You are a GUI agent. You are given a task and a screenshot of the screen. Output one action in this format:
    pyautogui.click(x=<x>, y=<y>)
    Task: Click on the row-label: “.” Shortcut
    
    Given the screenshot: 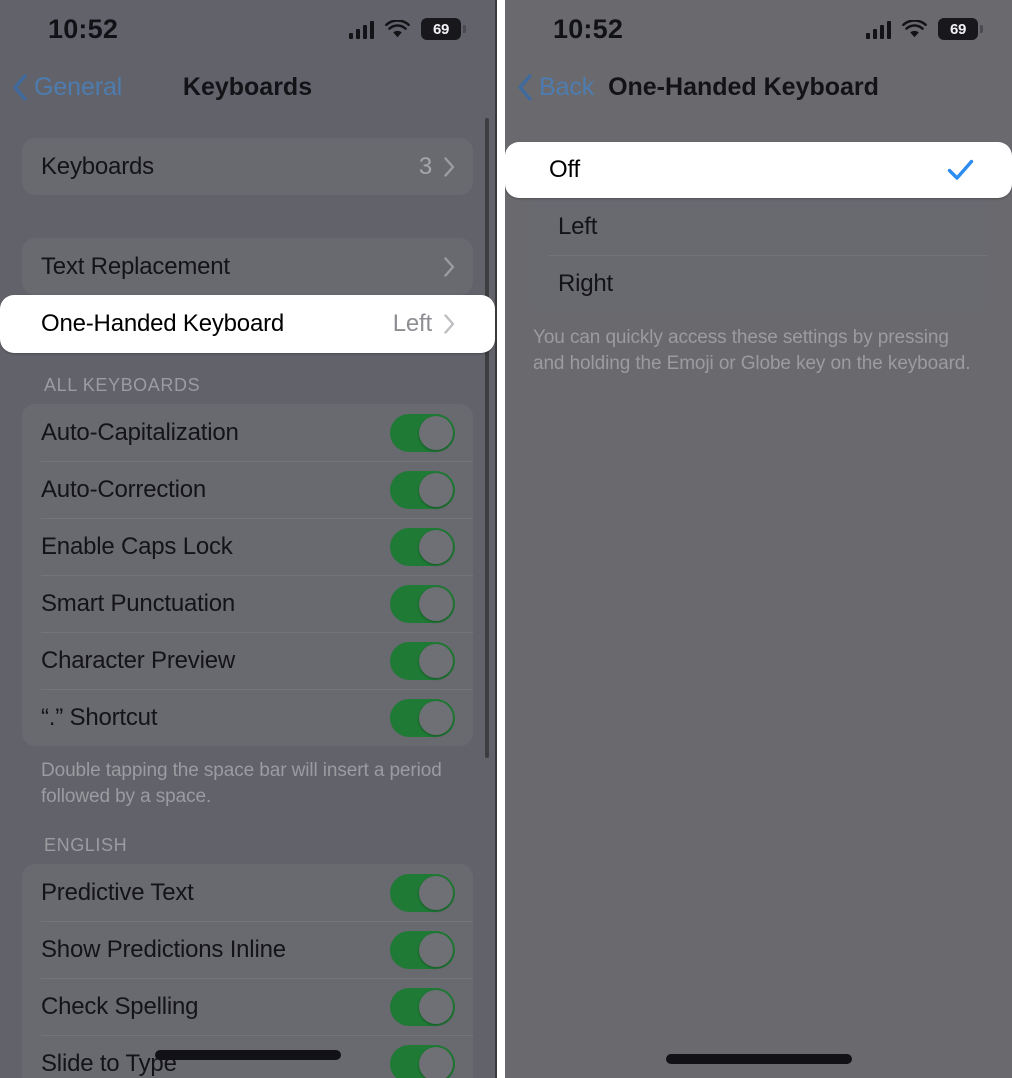 What is the action you would take?
    pyautogui.click(x=99, y=717)
    